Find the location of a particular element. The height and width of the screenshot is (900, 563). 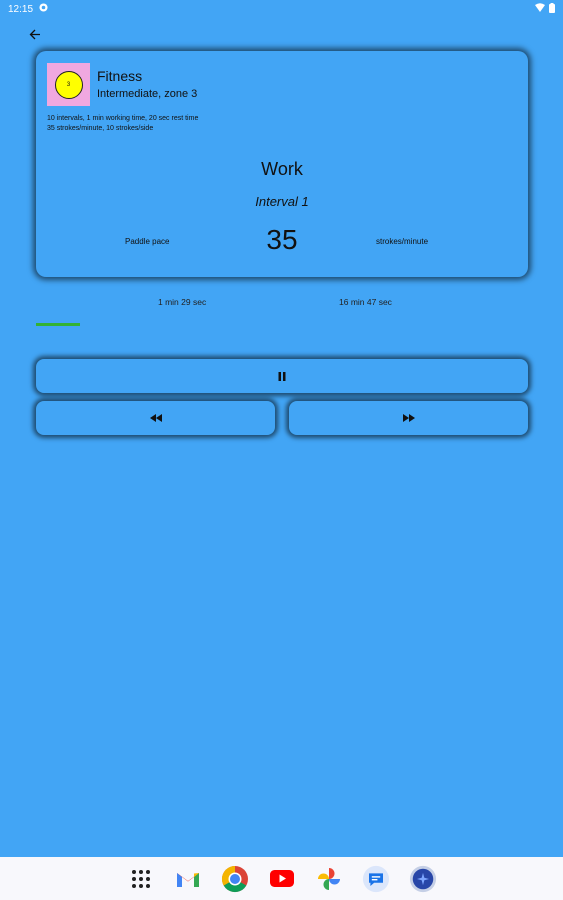

workout-subtitle: Intermediate, zone 3 is located at coordinates (147, 94).